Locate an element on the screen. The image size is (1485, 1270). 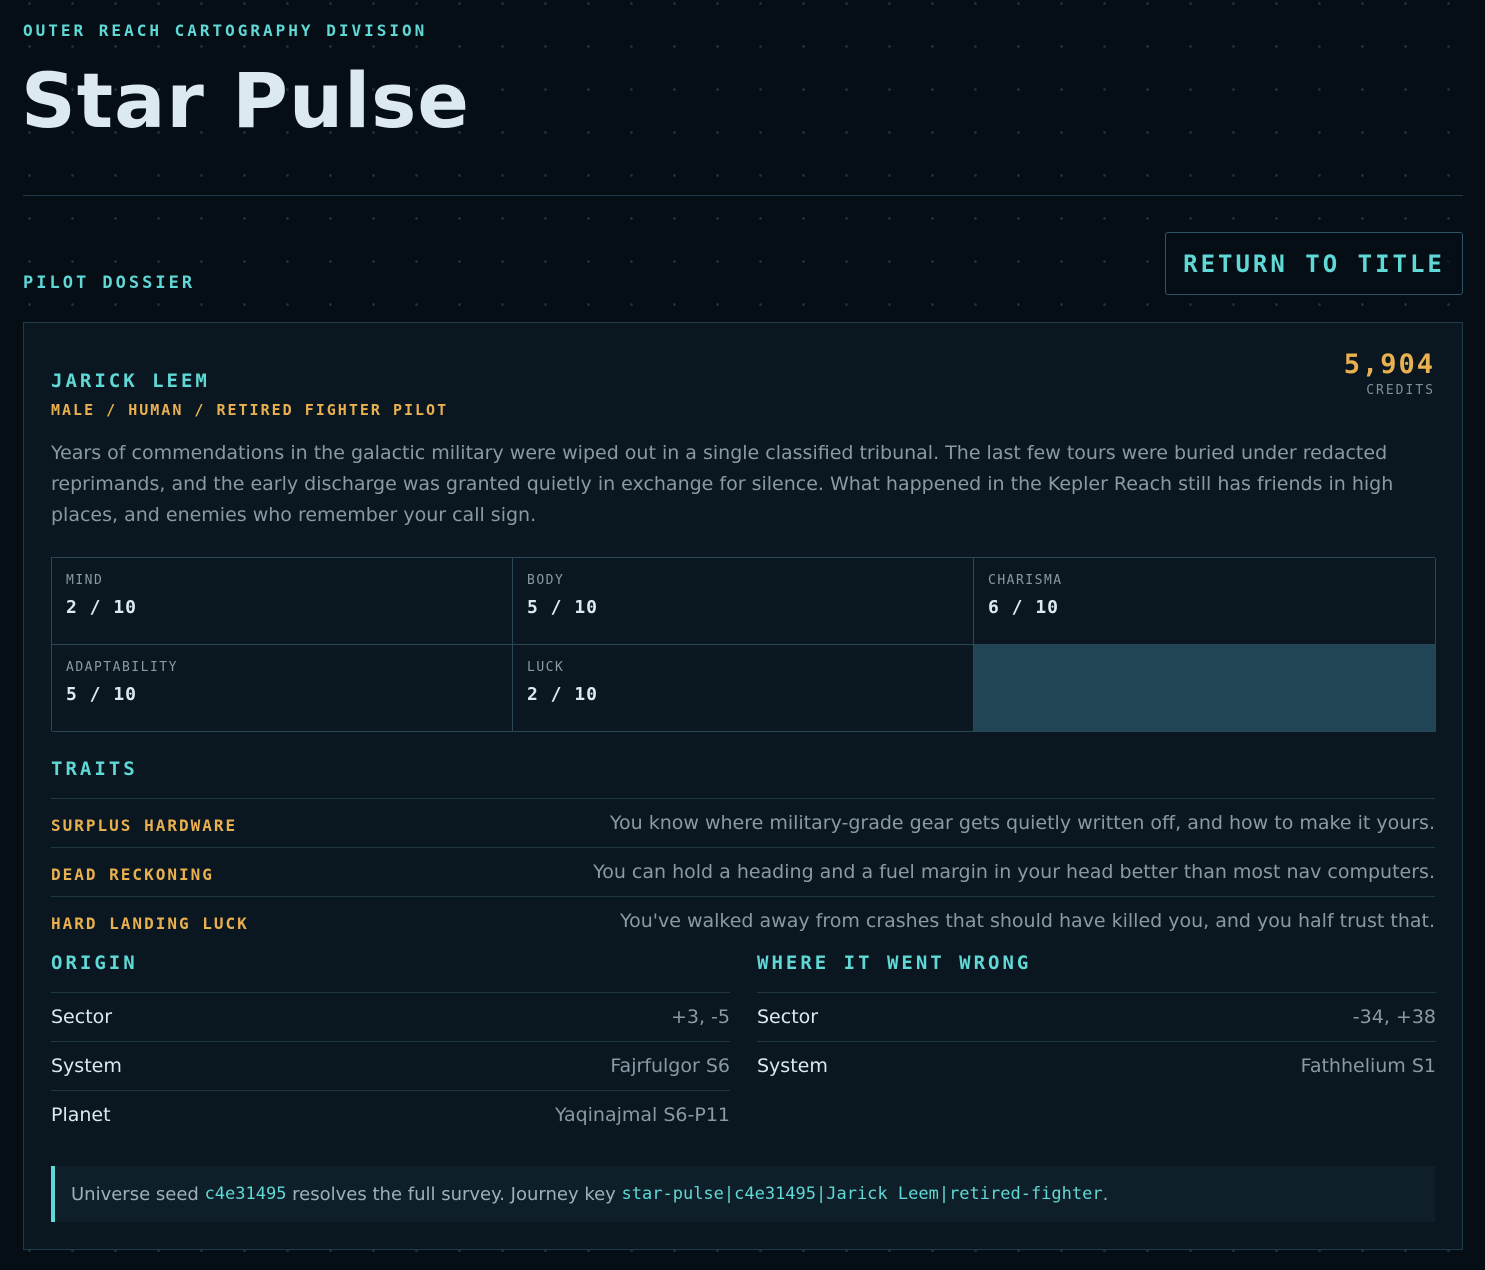
wrong-key: Sector is located at coordinates (788, 1017).